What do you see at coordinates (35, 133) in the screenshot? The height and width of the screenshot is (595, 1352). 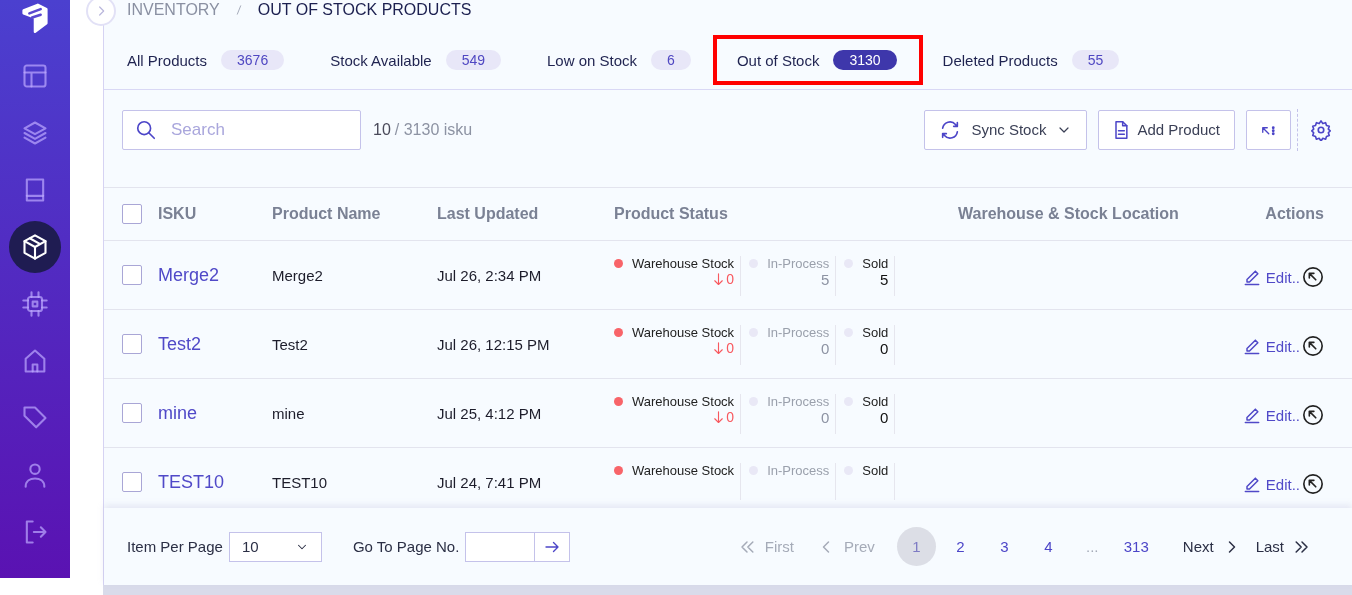 I see `layers-icon` at bounding box center [35, 133].